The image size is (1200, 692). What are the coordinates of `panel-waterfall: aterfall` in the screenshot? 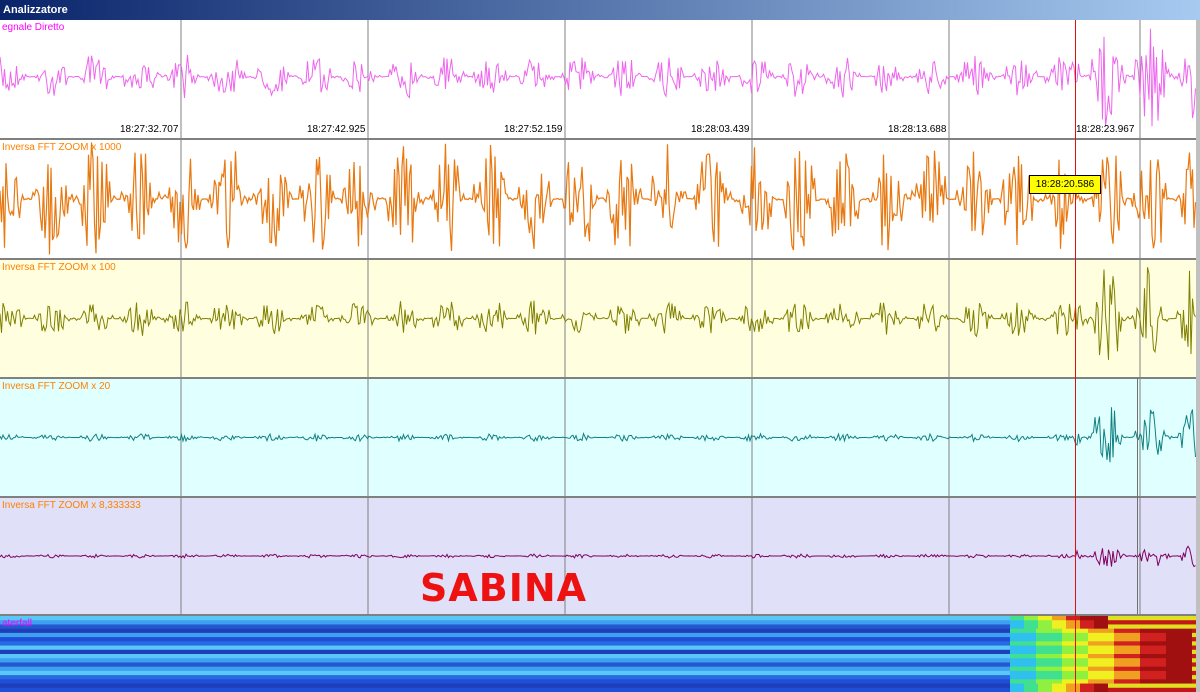 It's located at (598, 654).